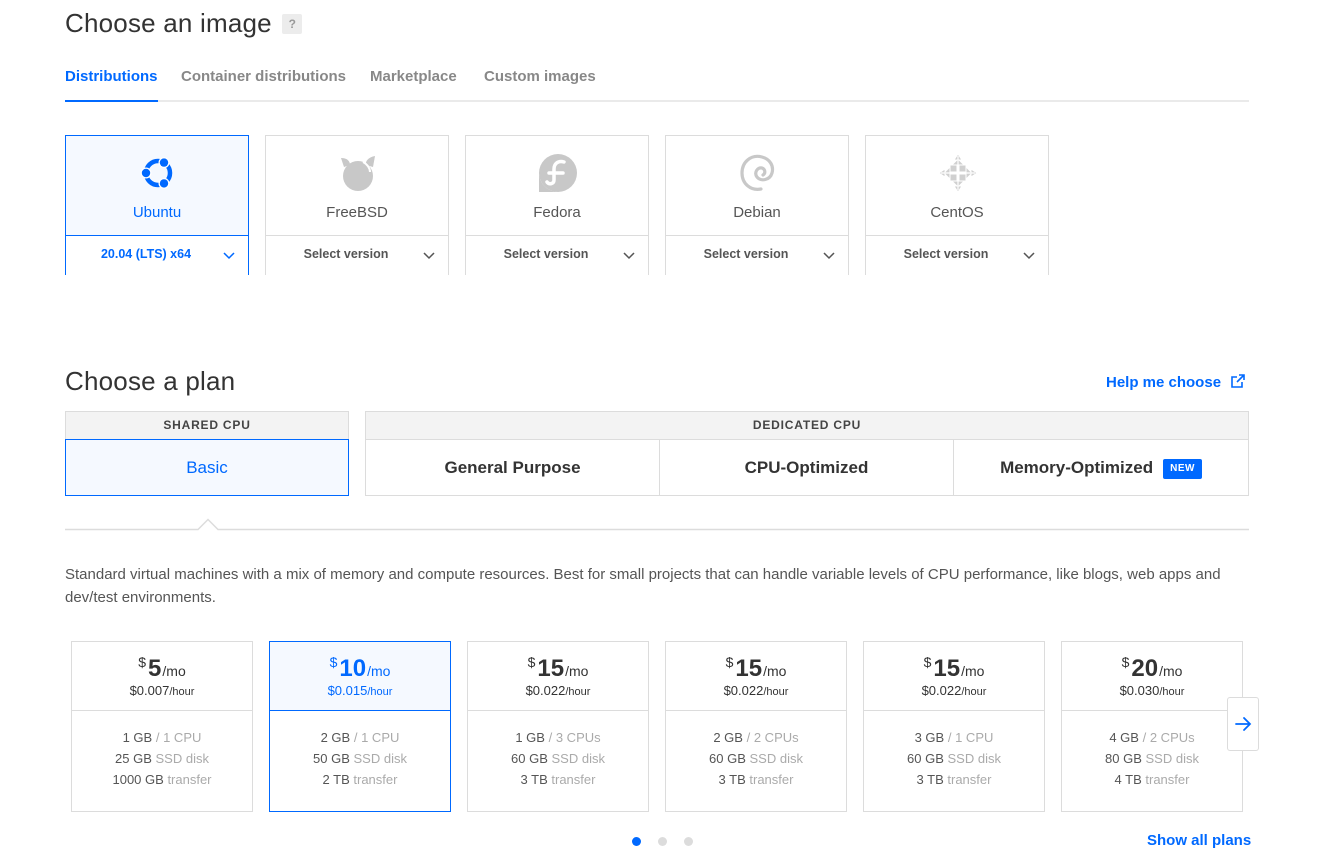  Describe the element at coordinates (947, 668) in the screenshot. I see `monthly-amount: 15` at that location.